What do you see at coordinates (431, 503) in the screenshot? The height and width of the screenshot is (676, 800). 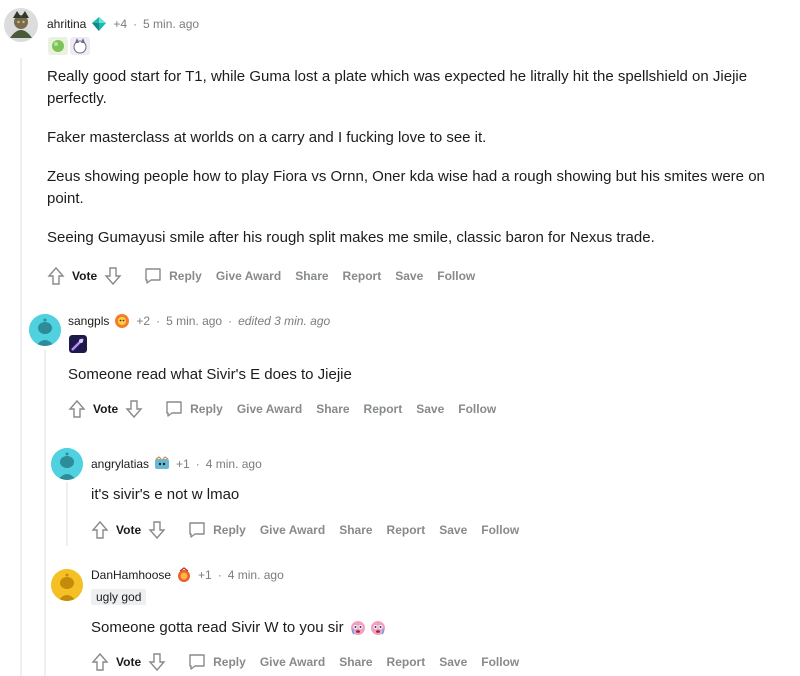 I see `comment-body: it's sivir's e not w lmao` at bounding box center [431, 503].